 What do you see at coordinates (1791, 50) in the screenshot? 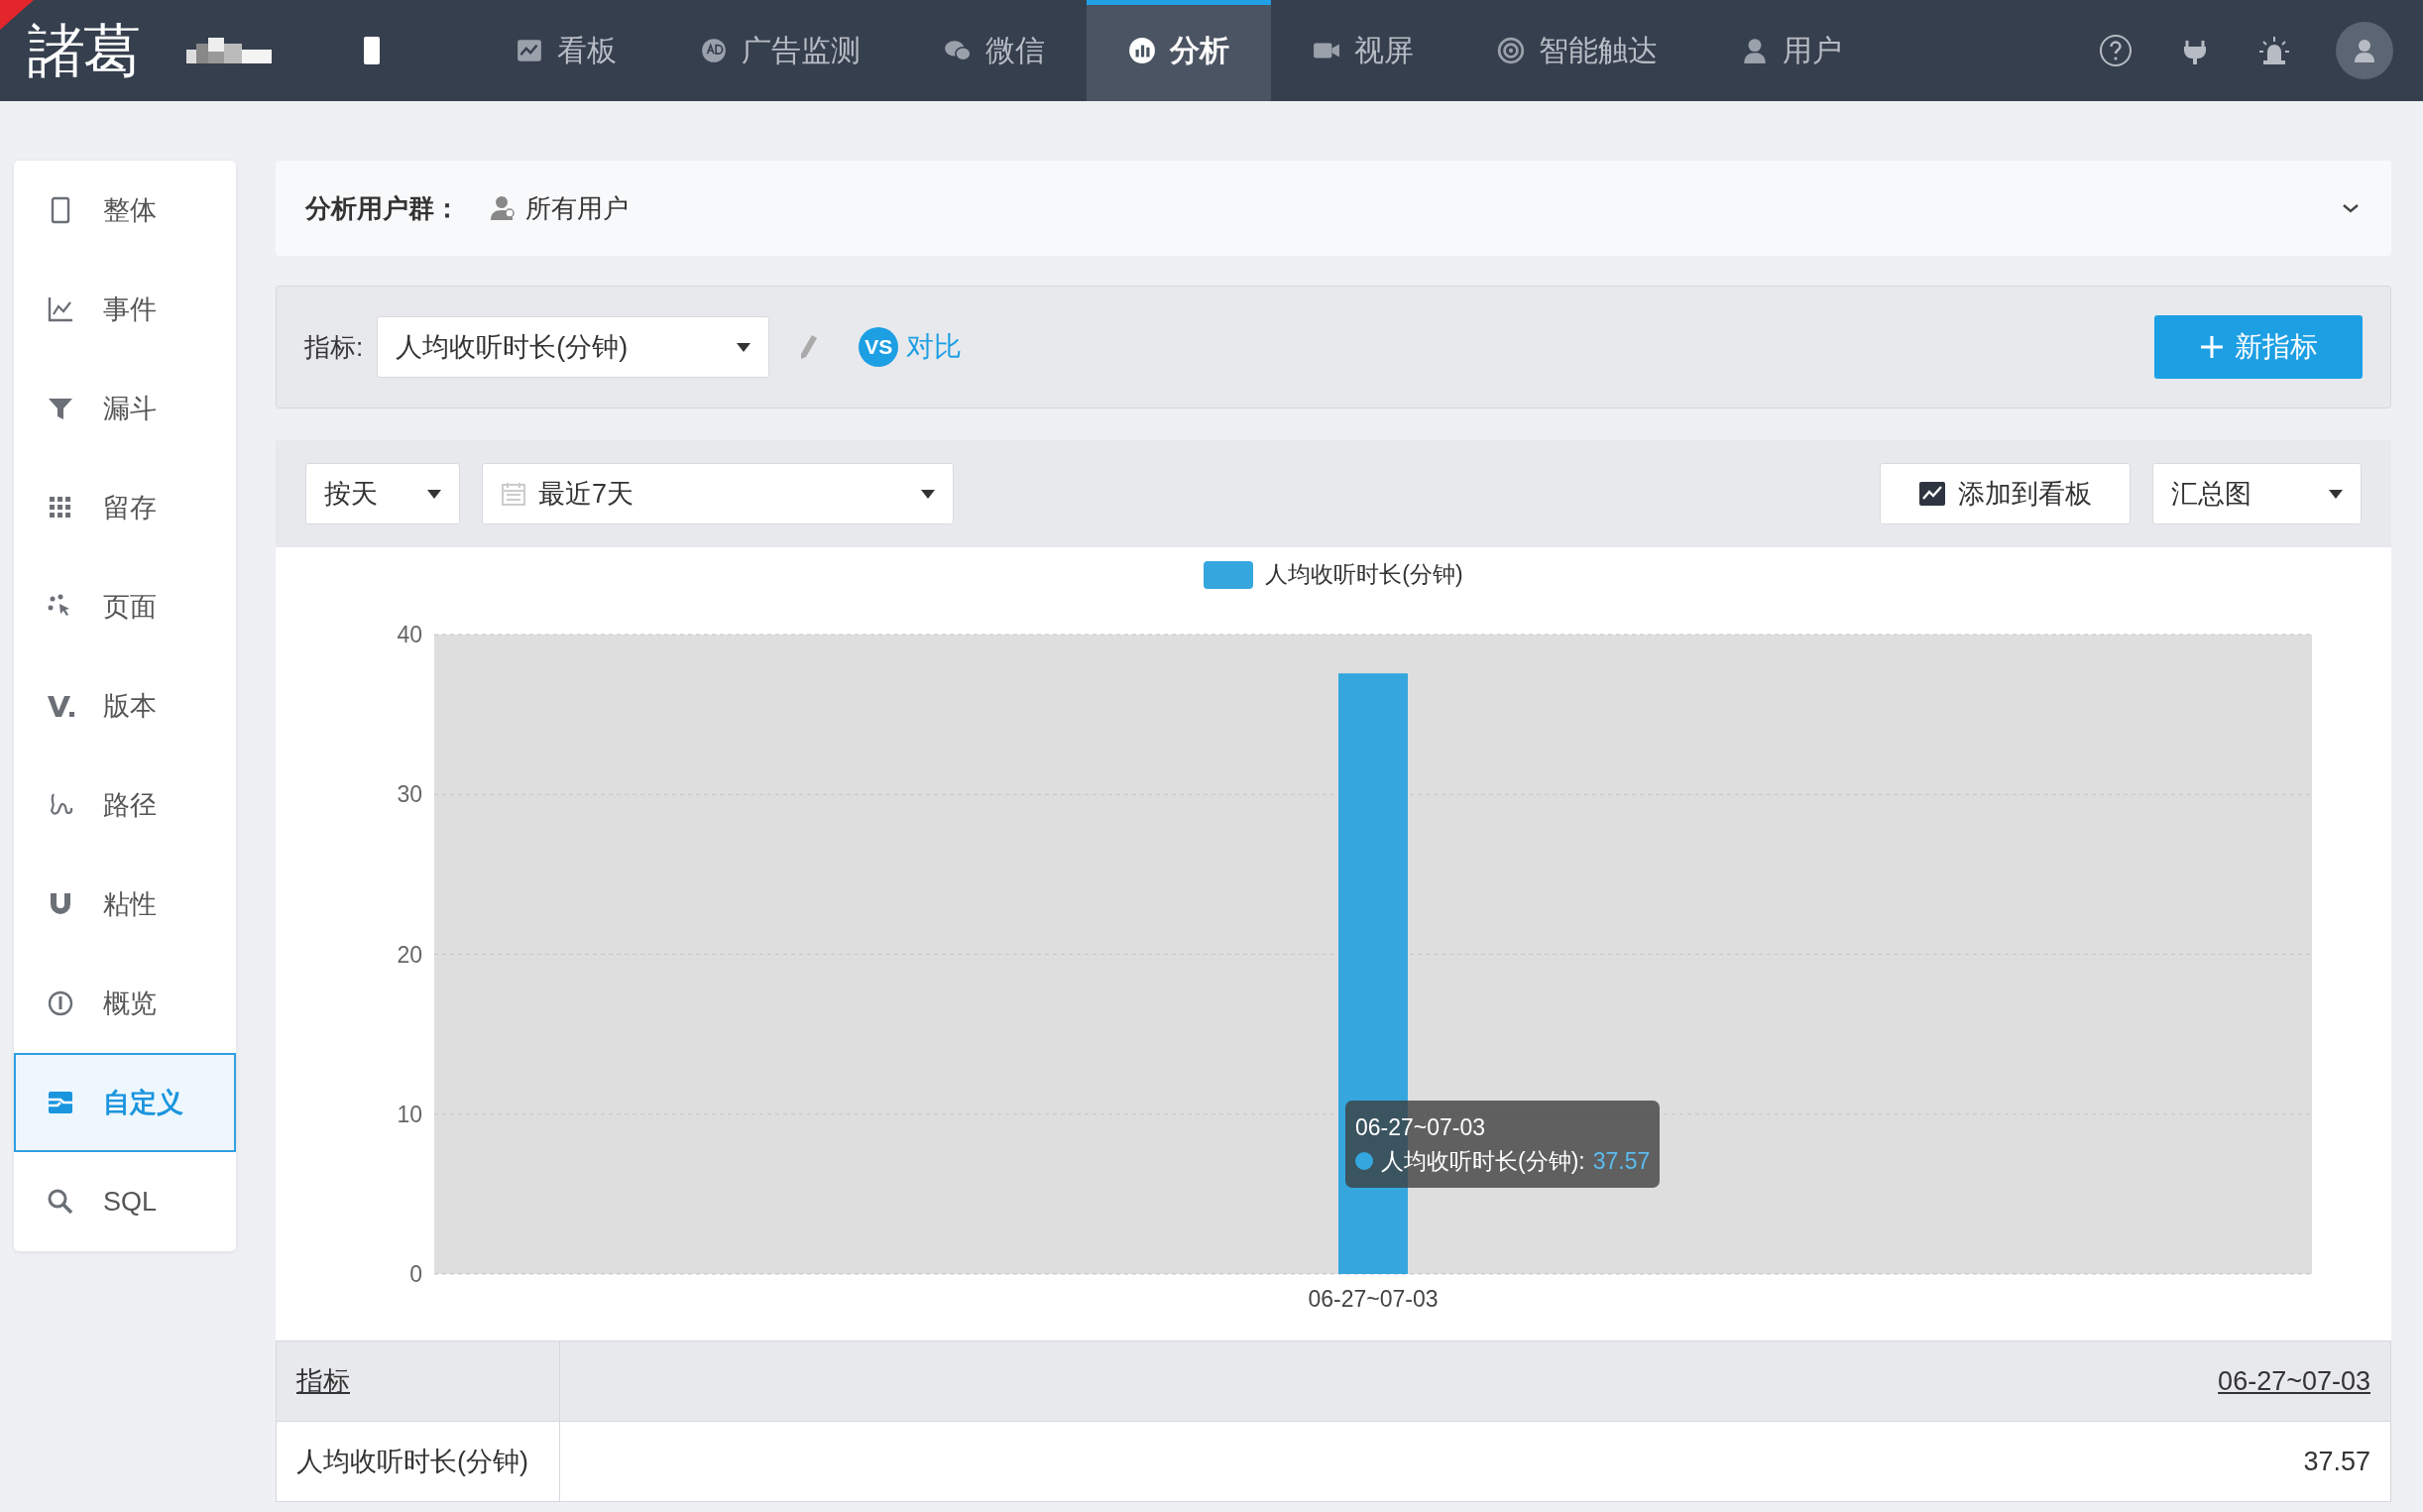
I see `nav-tab: 用户` at bounding box center [1791, 50].